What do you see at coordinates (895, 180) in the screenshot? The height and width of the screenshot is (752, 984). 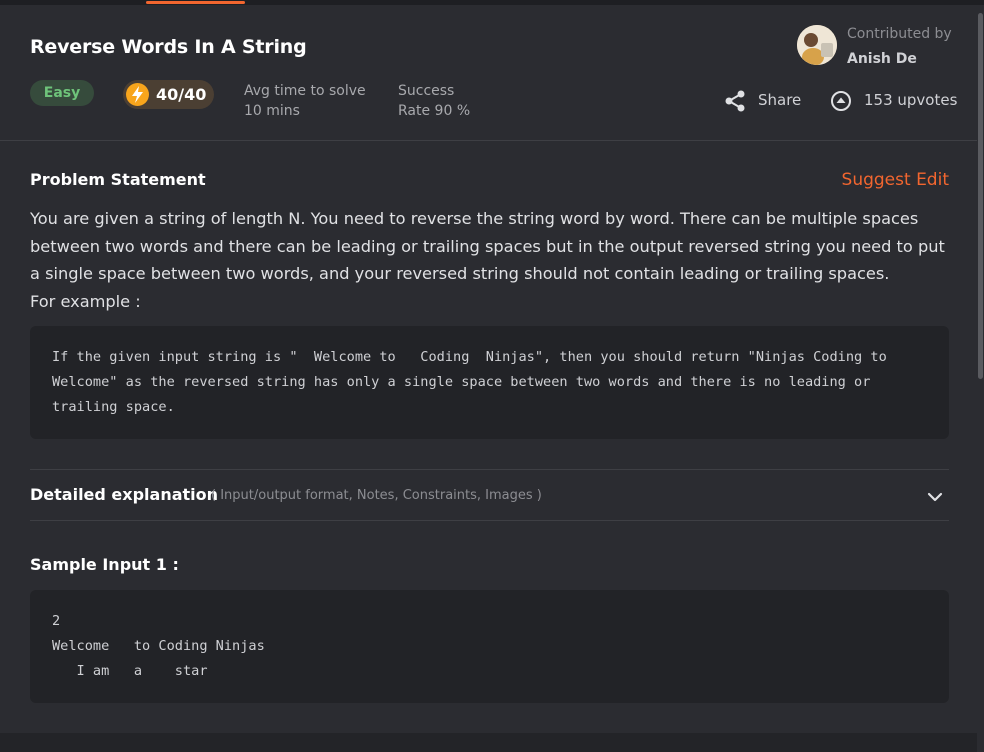 I see `suggest-edit-link: Suggest Edit` at bounding box center [895, 180].